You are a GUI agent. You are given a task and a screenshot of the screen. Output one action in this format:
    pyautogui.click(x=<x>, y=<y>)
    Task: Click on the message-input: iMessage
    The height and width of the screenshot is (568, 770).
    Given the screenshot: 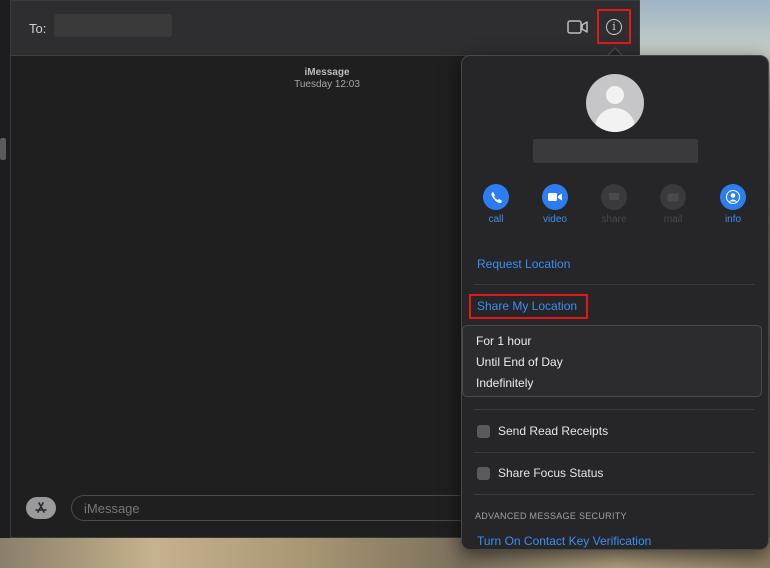 What is the action you would take?
    pyautogui.click(x=271, y=508)
    